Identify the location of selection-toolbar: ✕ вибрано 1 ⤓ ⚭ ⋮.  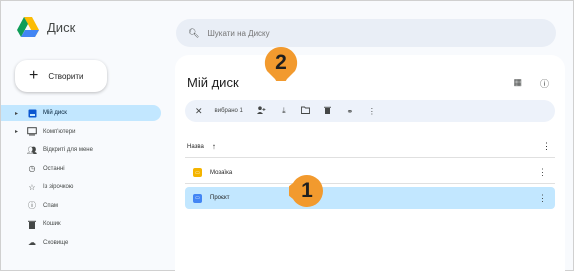
(370, 111).